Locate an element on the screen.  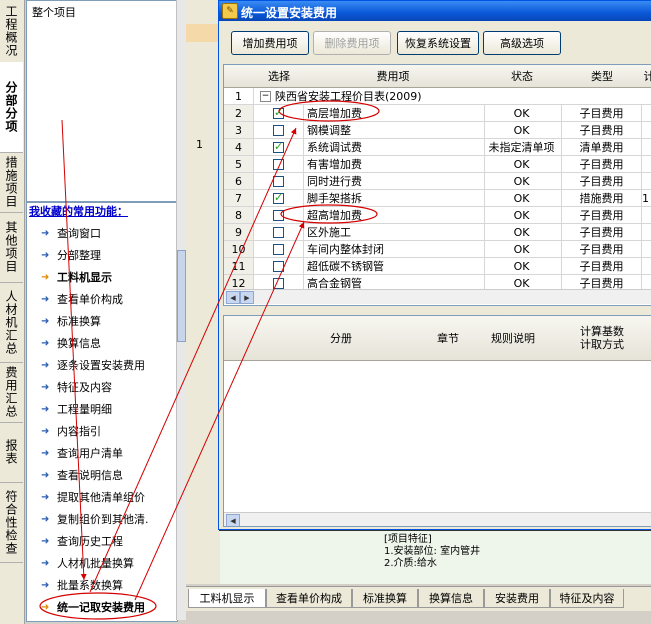
fee-item-cell: 脚手架搭拆 is located at coordinates (394, 198).